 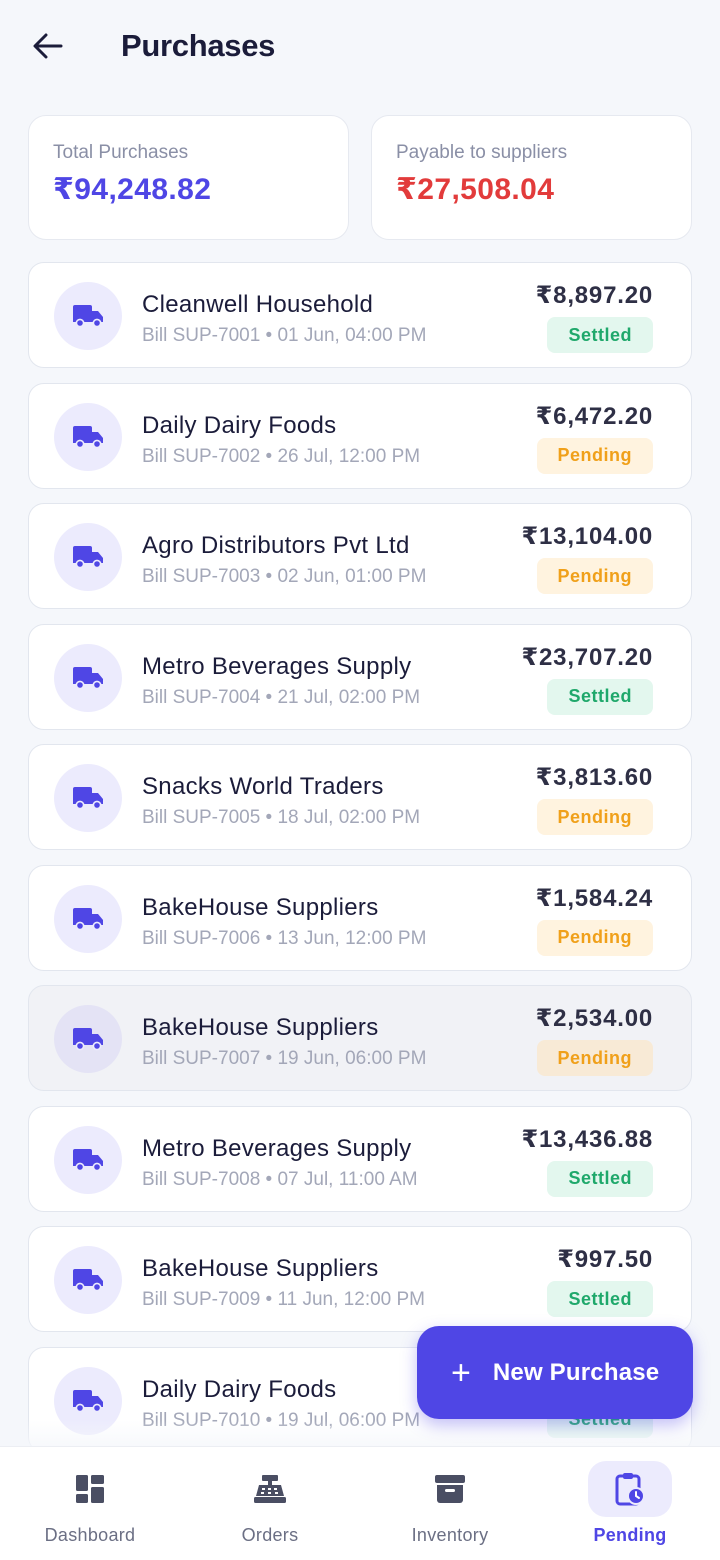 I want to click on payable-label: Payable to suppliers, so click(x=482, y=152).